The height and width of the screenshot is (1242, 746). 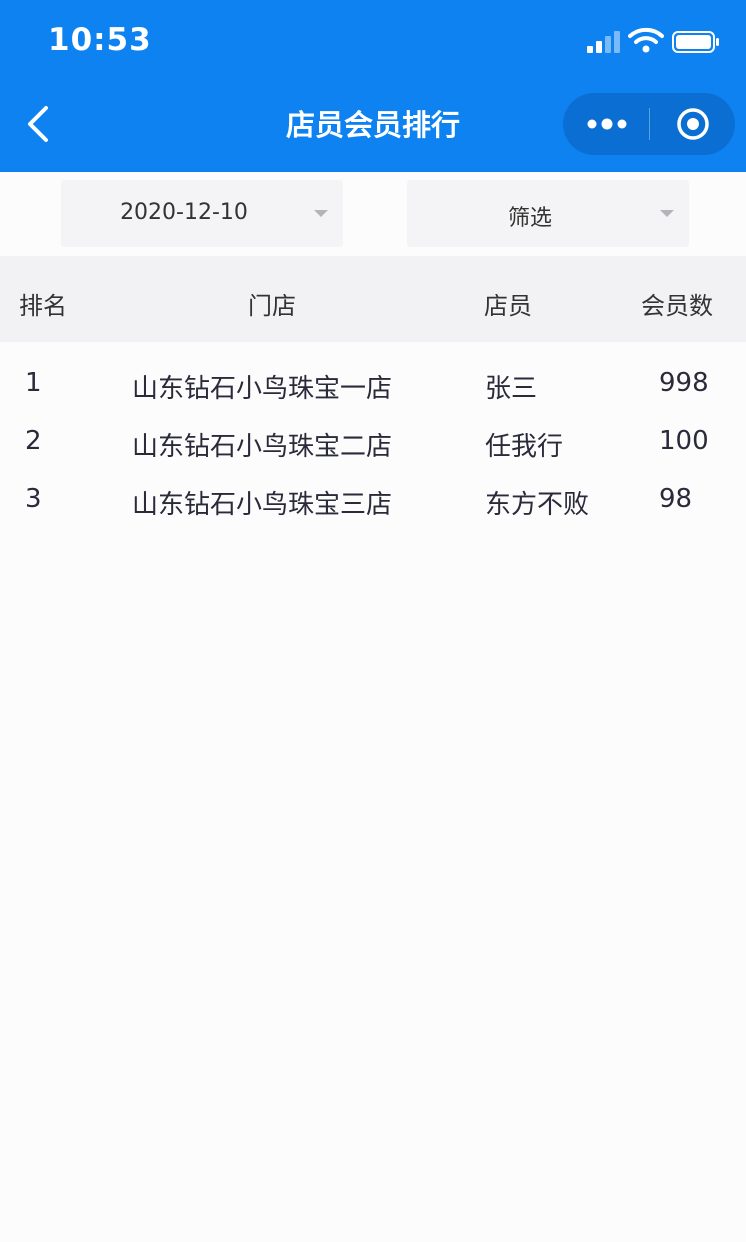 I want to click on filter-label: 筛选, so click(x=529, y=218).